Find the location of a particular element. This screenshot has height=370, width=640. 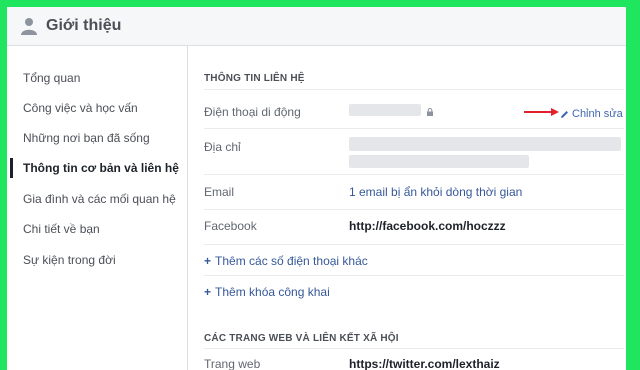

web-section-title: CÁC TRANG WEB VÀ LIÊN KẾT XÃ HỘI is located at coordinates (301, 338).